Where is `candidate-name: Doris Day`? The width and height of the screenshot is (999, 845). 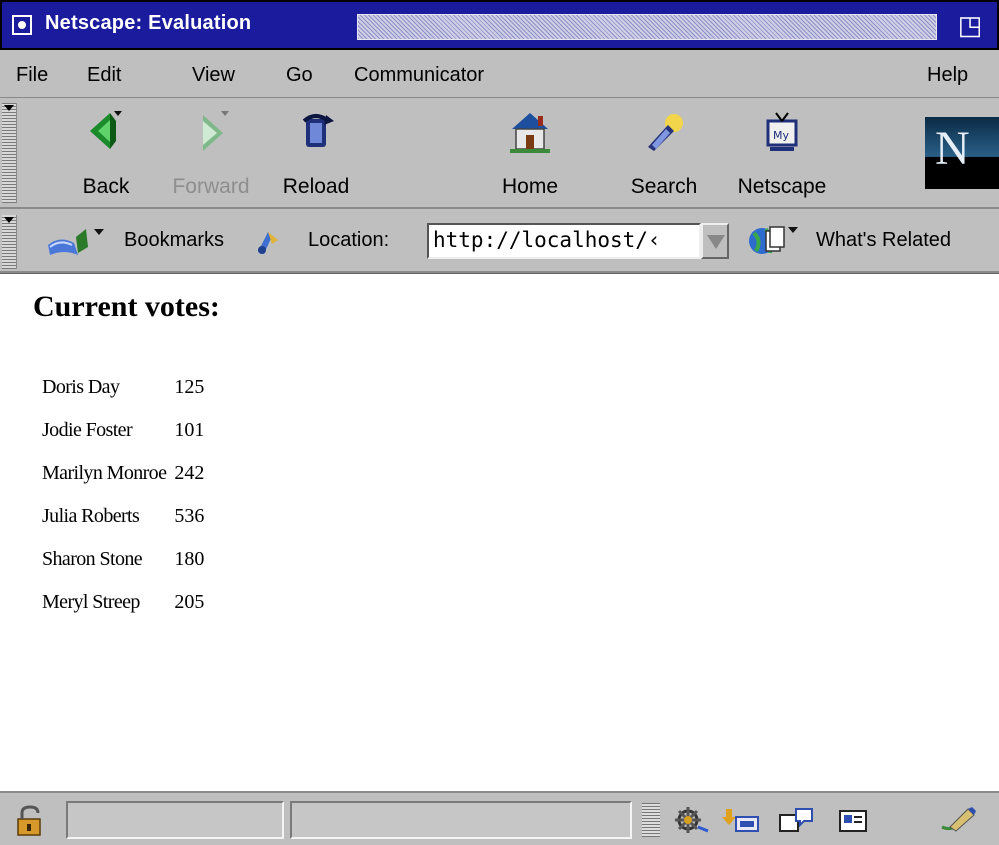 candidate-name: Doris Day is located at coordinates (81, 387).